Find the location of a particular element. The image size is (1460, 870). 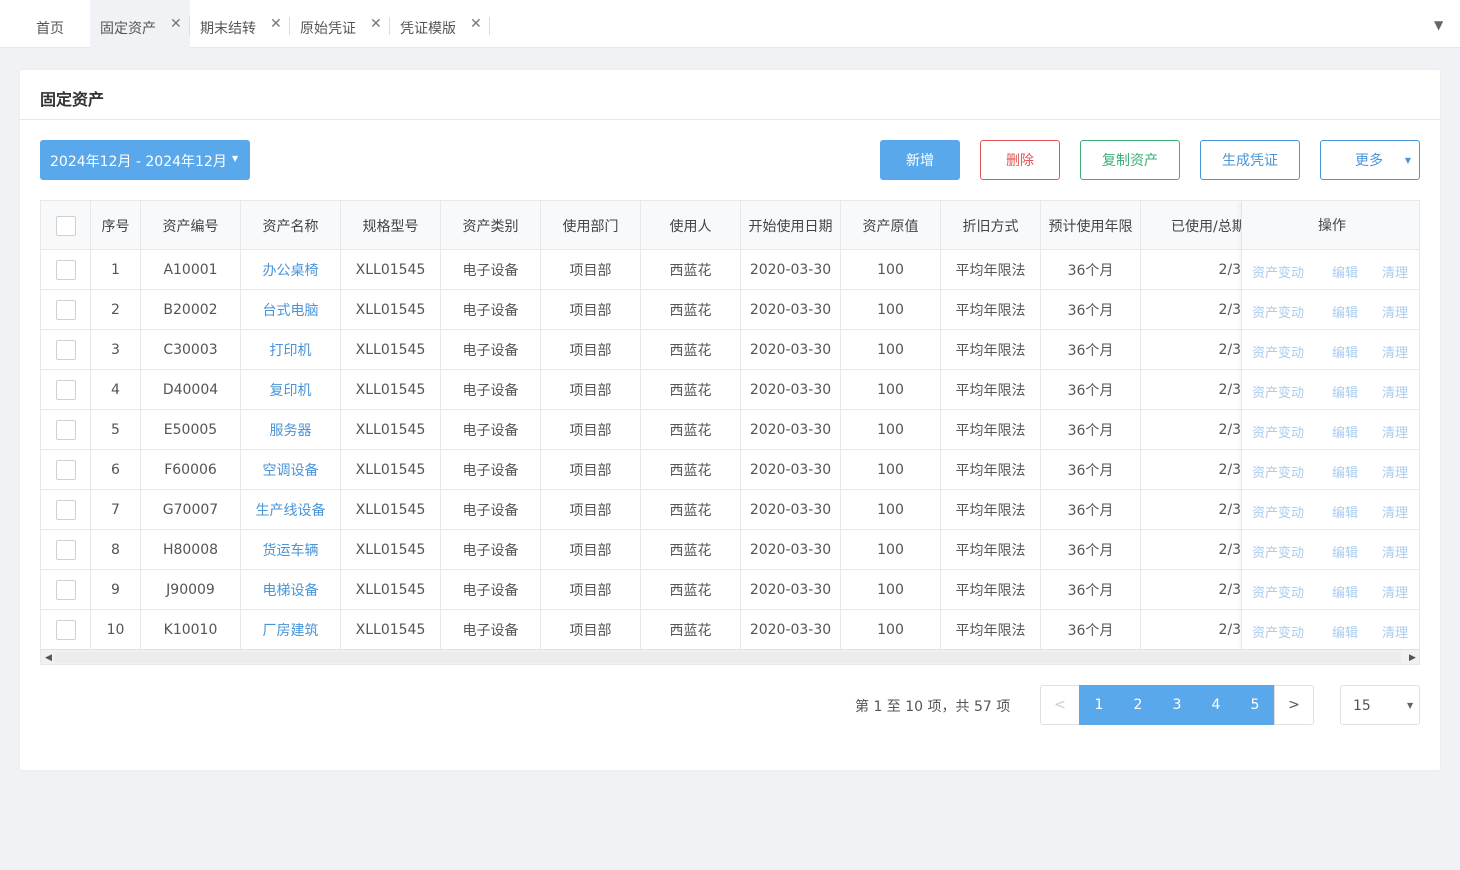

prev-page-button: < is located at coordinates (1060, 705).